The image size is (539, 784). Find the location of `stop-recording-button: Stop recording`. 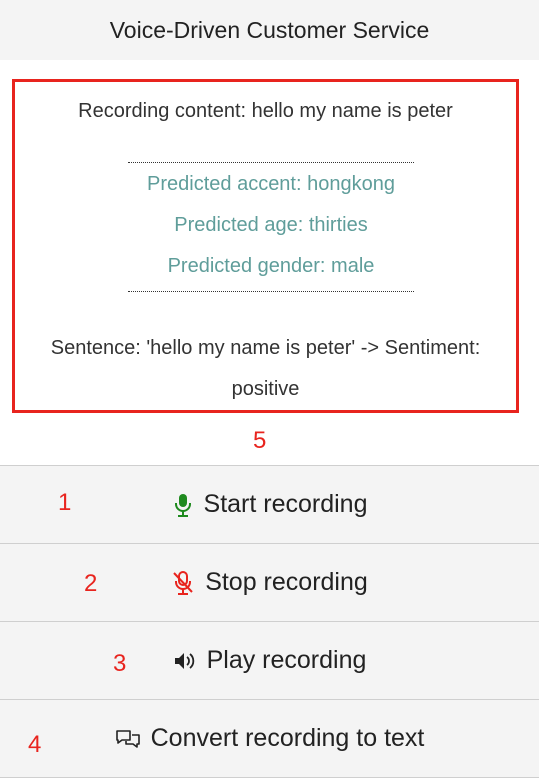

stop-recording-button: Stop recording is located at coordinates (269, 582).